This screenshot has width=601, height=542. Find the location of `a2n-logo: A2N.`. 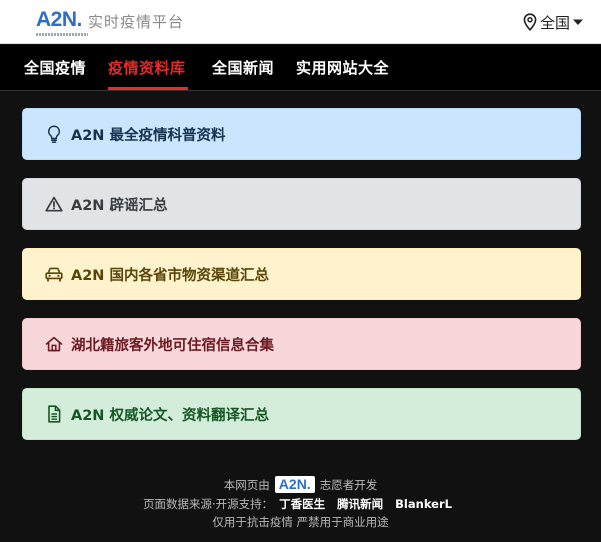

a2n-logo: A2N. is located at coordinates (62, 23).